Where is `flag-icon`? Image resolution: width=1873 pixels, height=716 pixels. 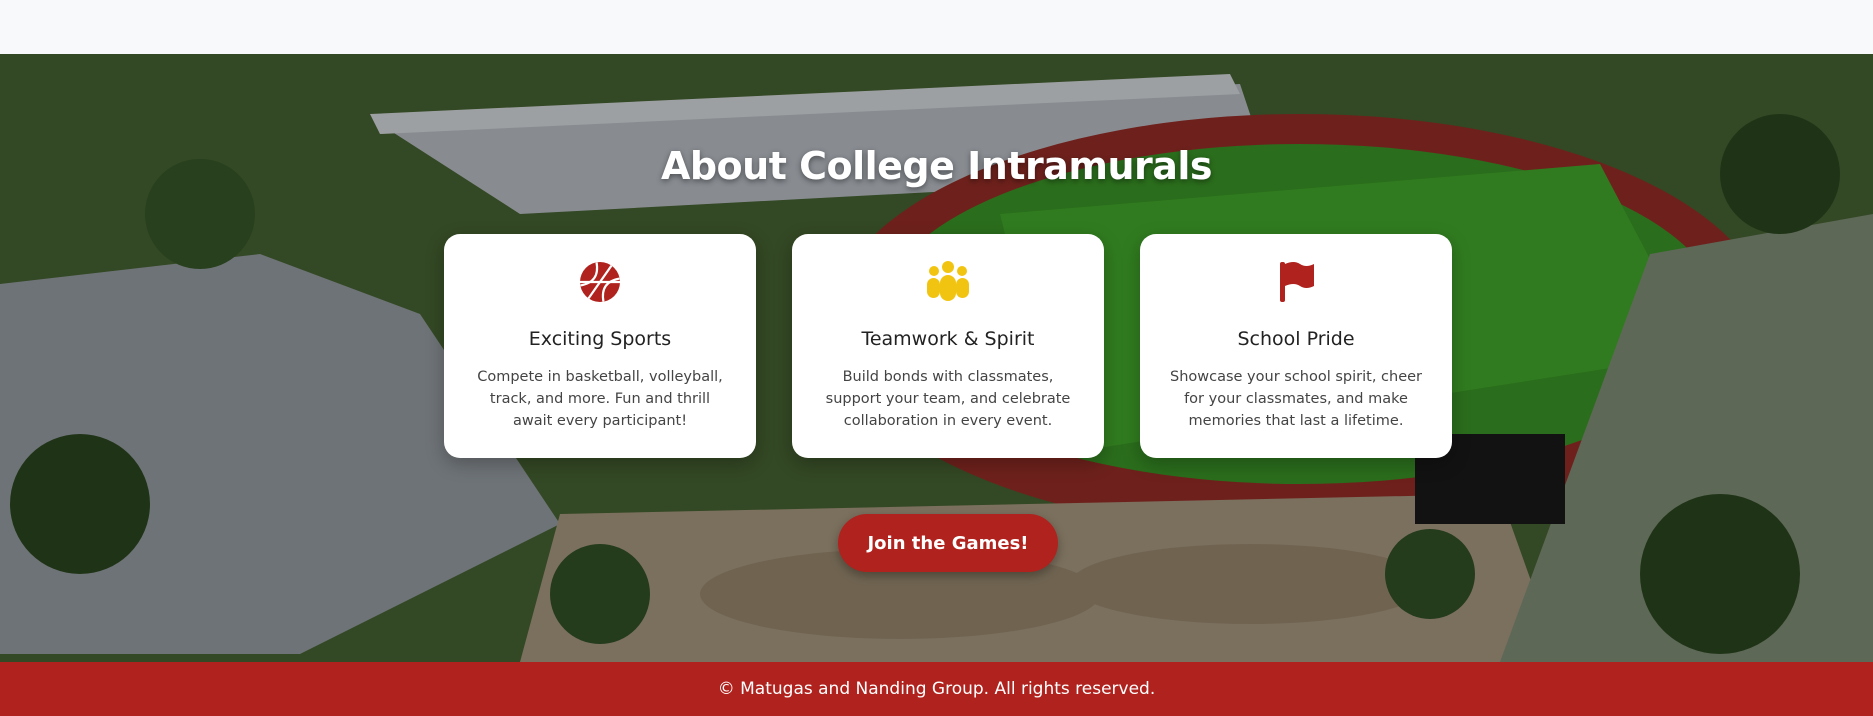
flag-icon is located at coordinates (1296, 282).